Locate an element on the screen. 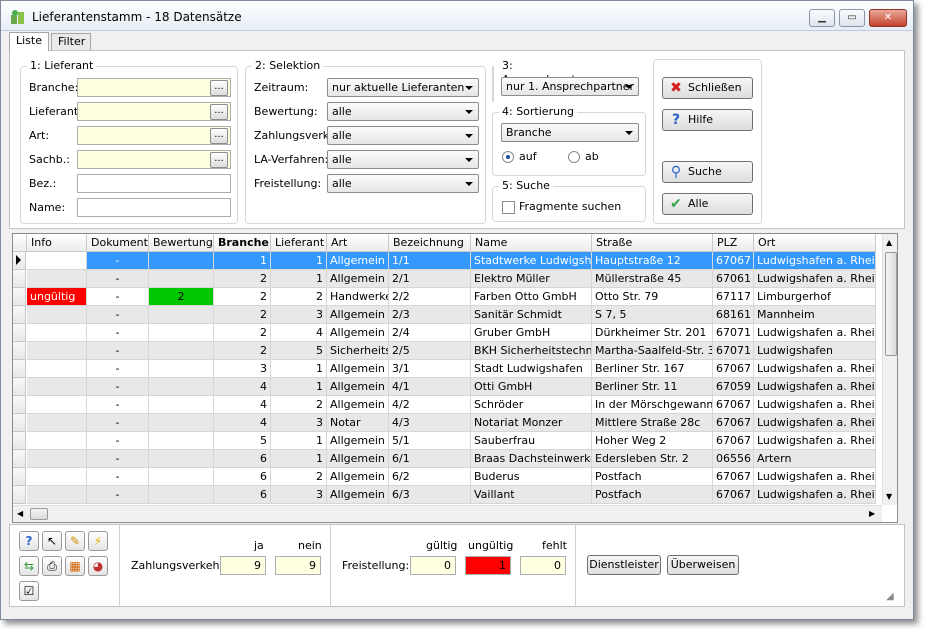  minimize-button: ▁ is located at coordinates (822, 18).